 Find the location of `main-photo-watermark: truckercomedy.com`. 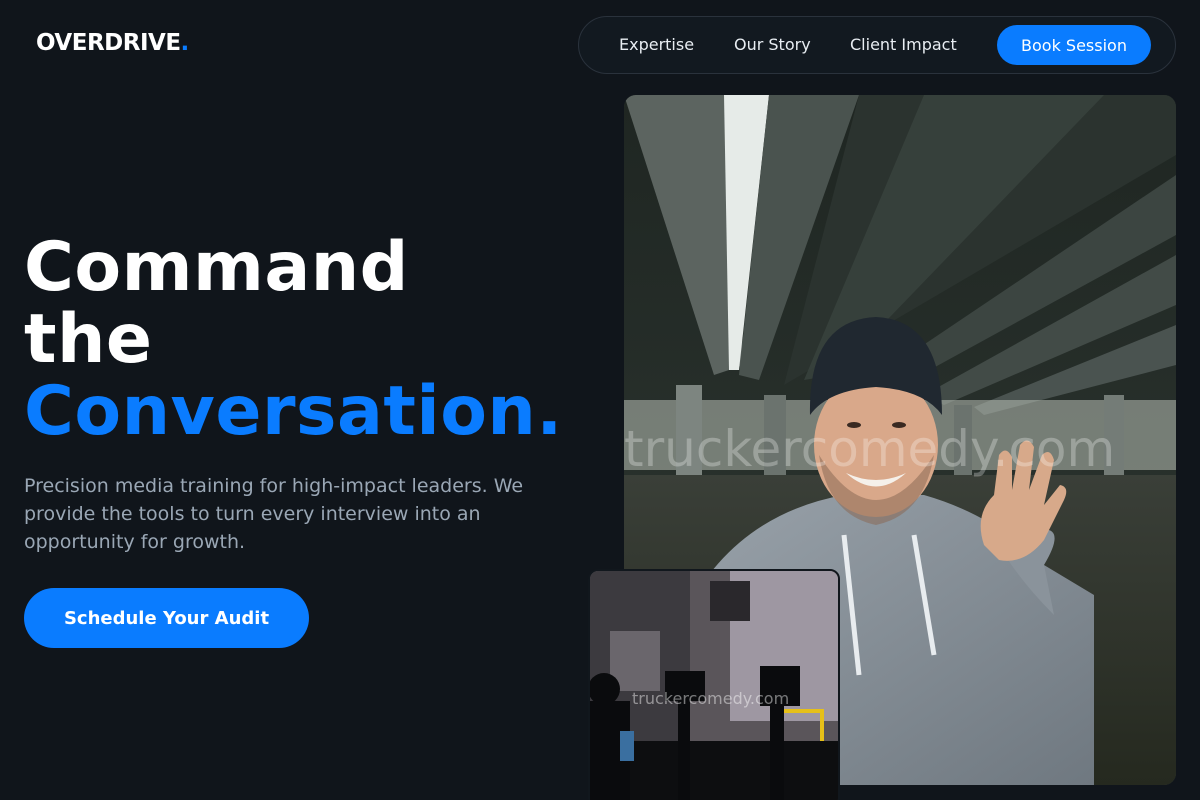

main-photo-watermark: truckercomedy.com is located at coordinates (870, 449).